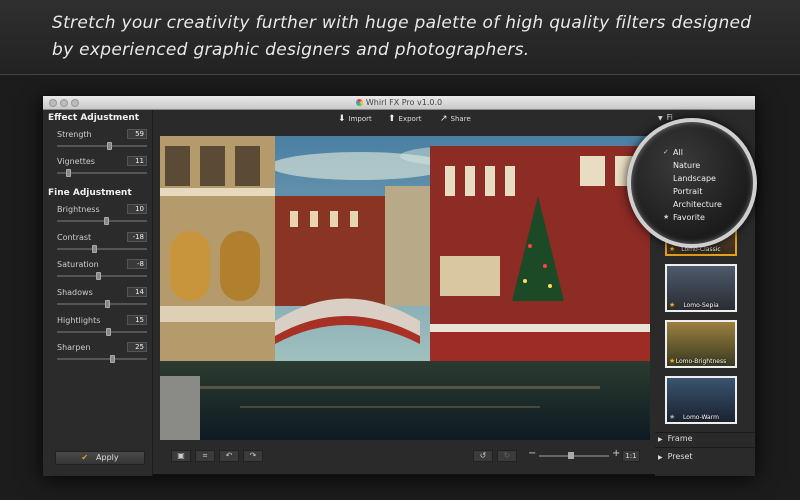 The height and width of the screenshot is (500, 800). What do you see at coordinates (90, 193) in the screenshot?
I see `fine-adjustment-title: Fine Adjustment` at bounding box center [90, 193].